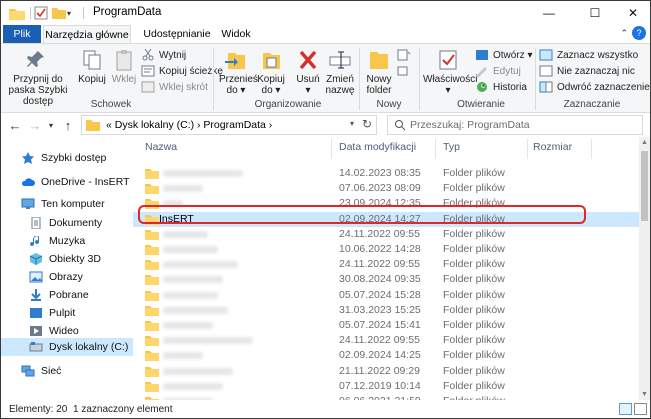 The width and height of the screenshot is (651, 419). Describe the element at coordinates (67, 204) in the screenshot. I see `nav-this-pc: Ten komputer` at that location.